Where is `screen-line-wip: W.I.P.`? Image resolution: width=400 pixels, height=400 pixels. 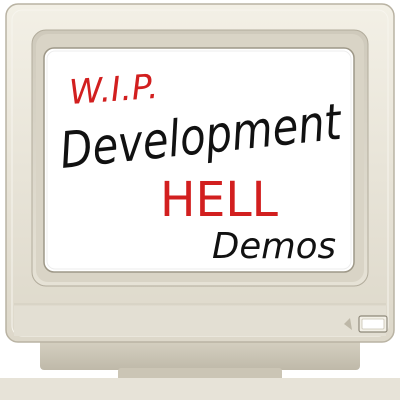 screen-line-wip: W.I.P. is located at coordinates (114, 90).